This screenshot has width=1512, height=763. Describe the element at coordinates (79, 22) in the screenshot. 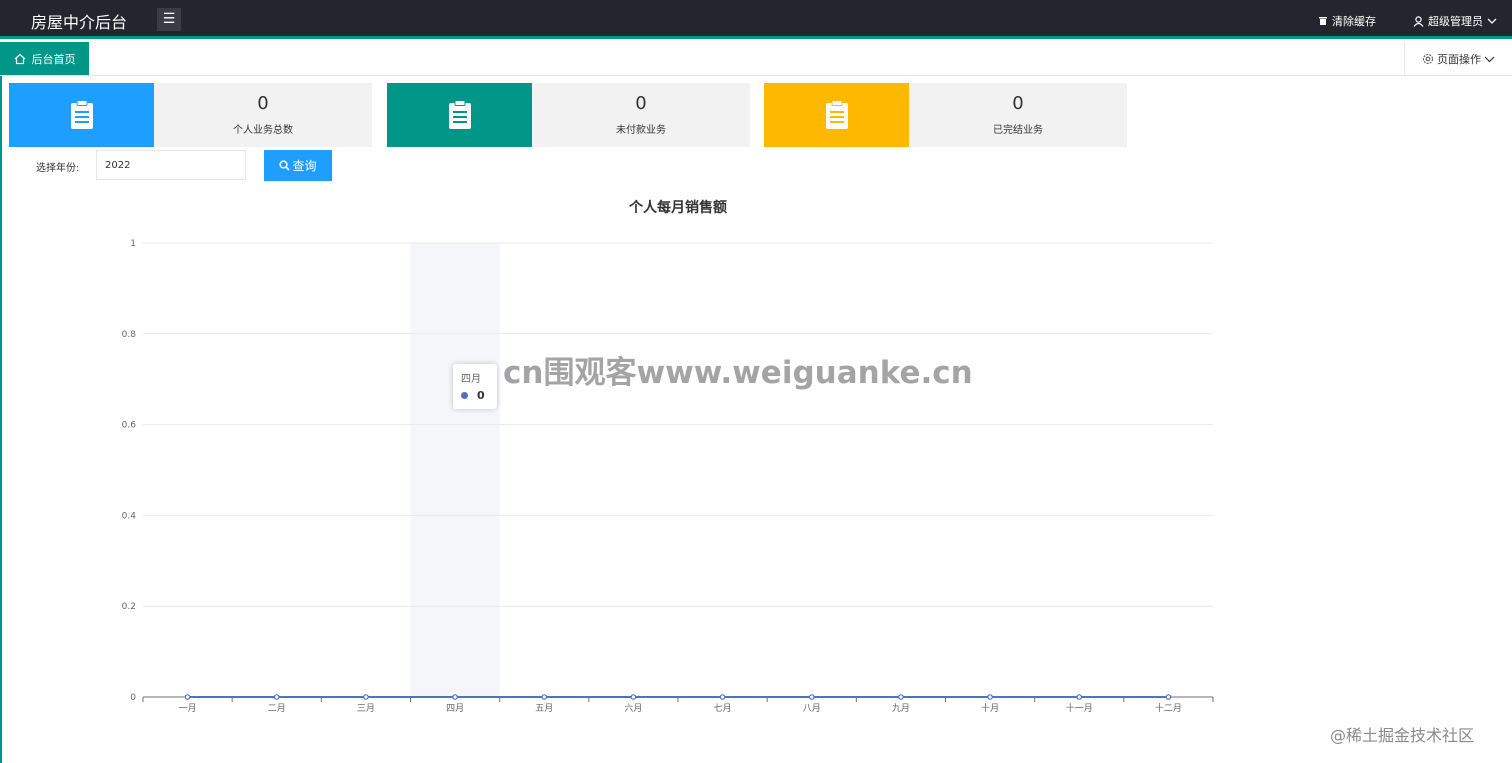

I see `app-title: 房屋中介后台` at that location.